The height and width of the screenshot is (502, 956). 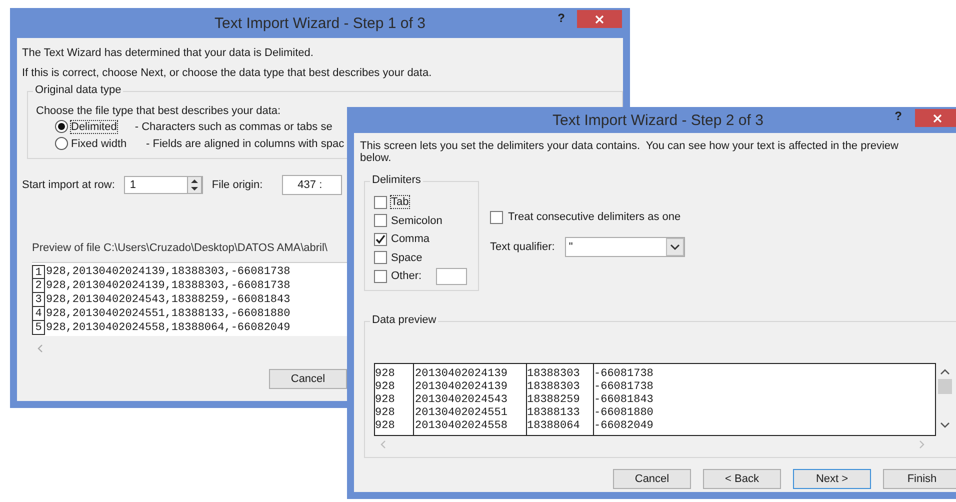 What do you see at coordinates (623, 427) in the screenshot?
I see `table-cell: -66082049` at bounding box center [623, 427].